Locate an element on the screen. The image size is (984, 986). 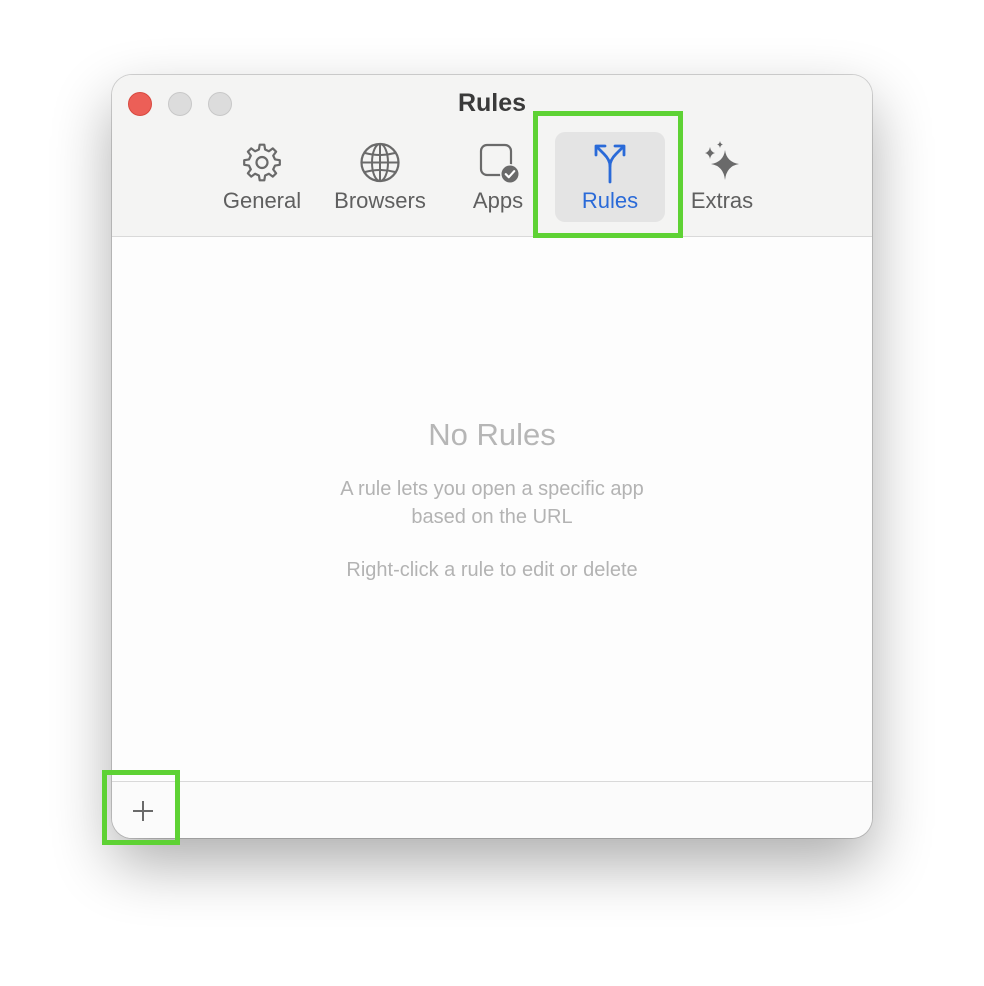
tab-extras: Extras is located at coordinates (722, 177).